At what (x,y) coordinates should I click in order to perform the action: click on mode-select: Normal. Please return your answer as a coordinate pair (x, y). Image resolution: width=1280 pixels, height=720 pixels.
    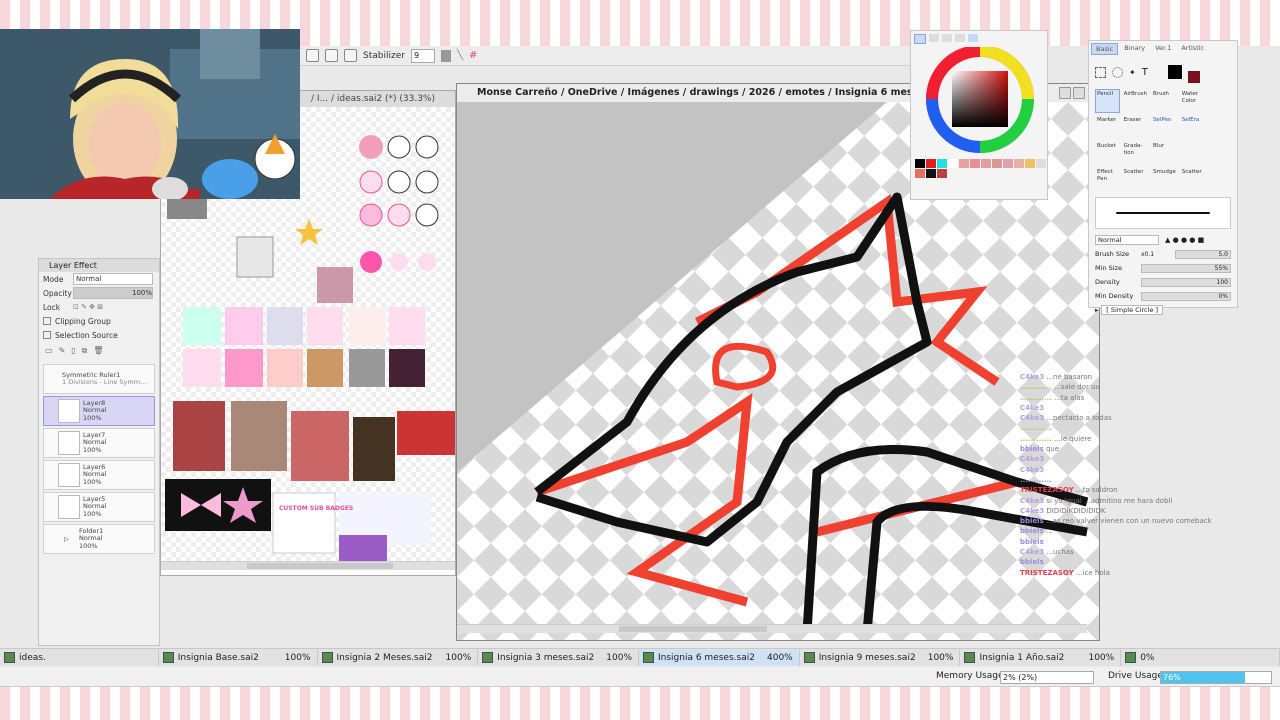
    Looking at the image, I should click on (113, 279).